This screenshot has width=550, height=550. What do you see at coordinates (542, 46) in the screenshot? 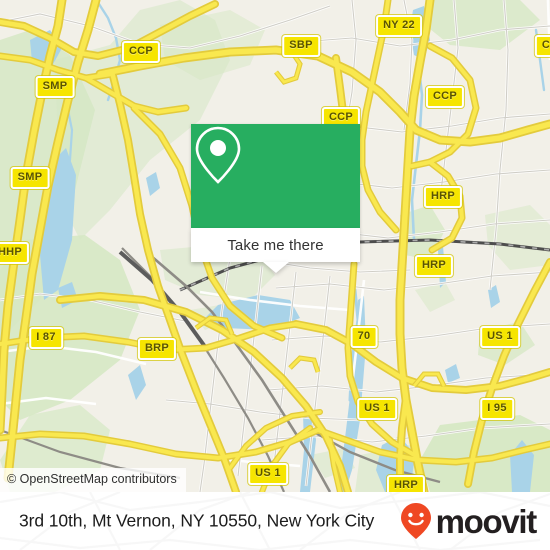
I see `road-shield: C` at bounding box center [542, 46].